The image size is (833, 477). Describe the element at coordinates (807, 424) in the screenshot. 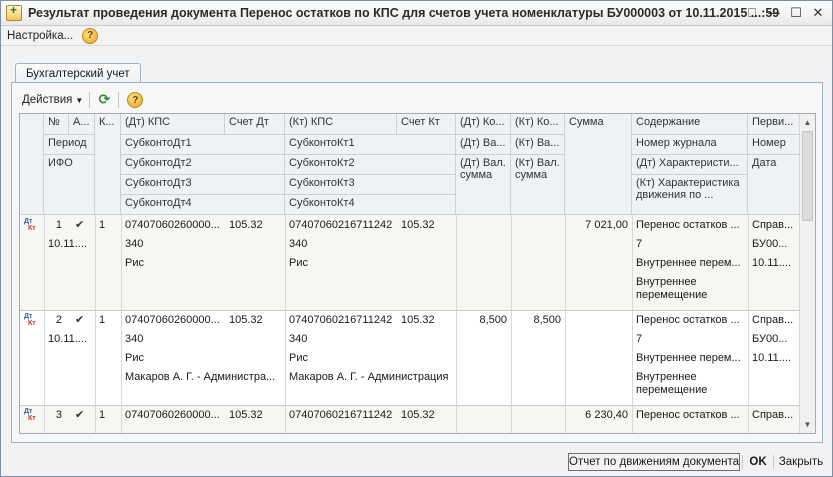

I see `scroll-down-icon: ▼` at that location.